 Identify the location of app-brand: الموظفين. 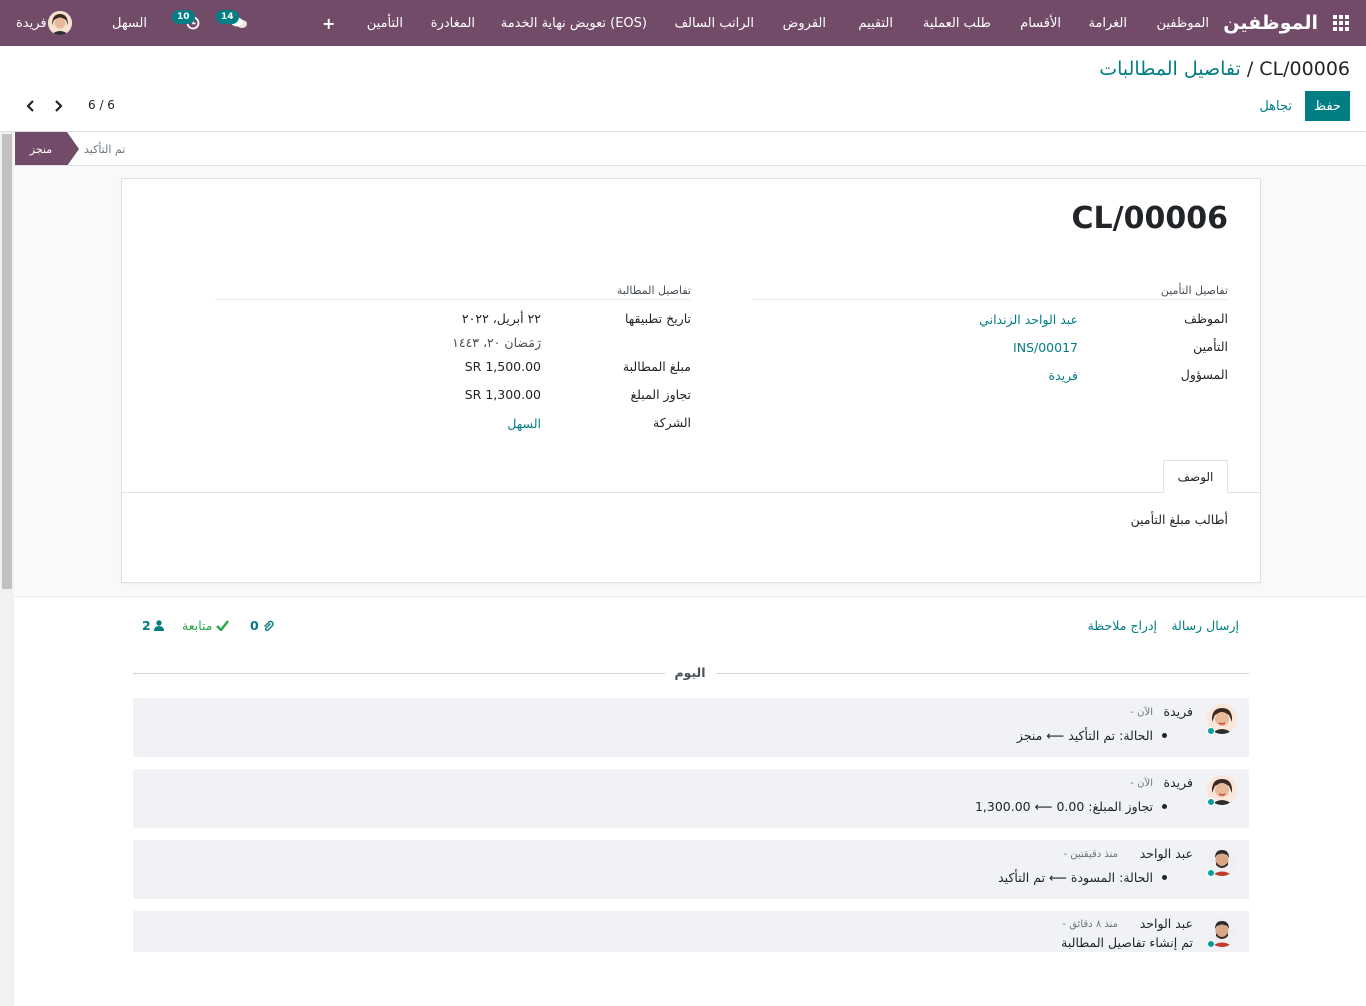
(1270, 23).